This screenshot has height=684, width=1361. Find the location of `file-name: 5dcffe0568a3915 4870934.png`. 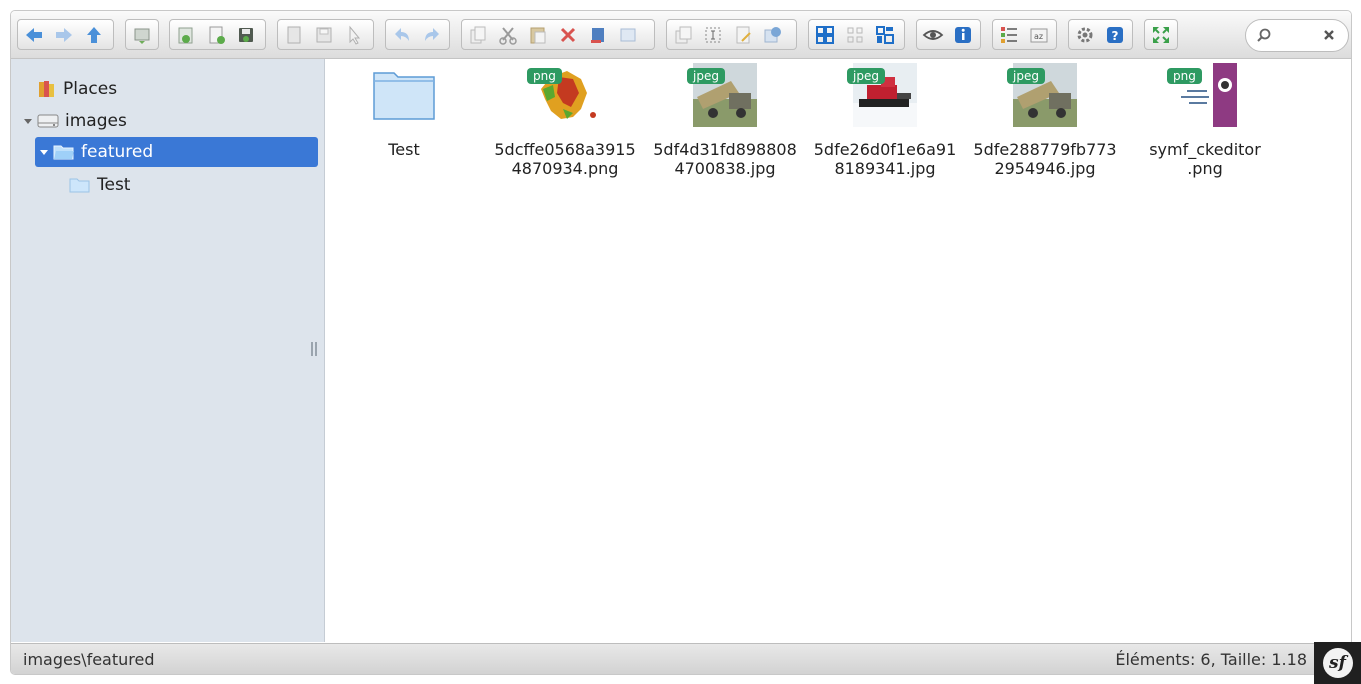

file-name: 5dcffe0568a3915 4870934.png is located at coordinates (565, 159).